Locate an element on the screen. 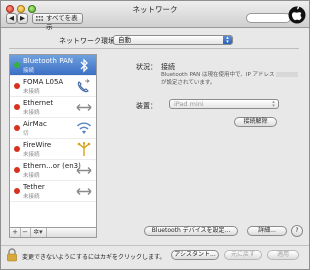  service-name: Bluetooth PAN is located at coordinates (48, 61).